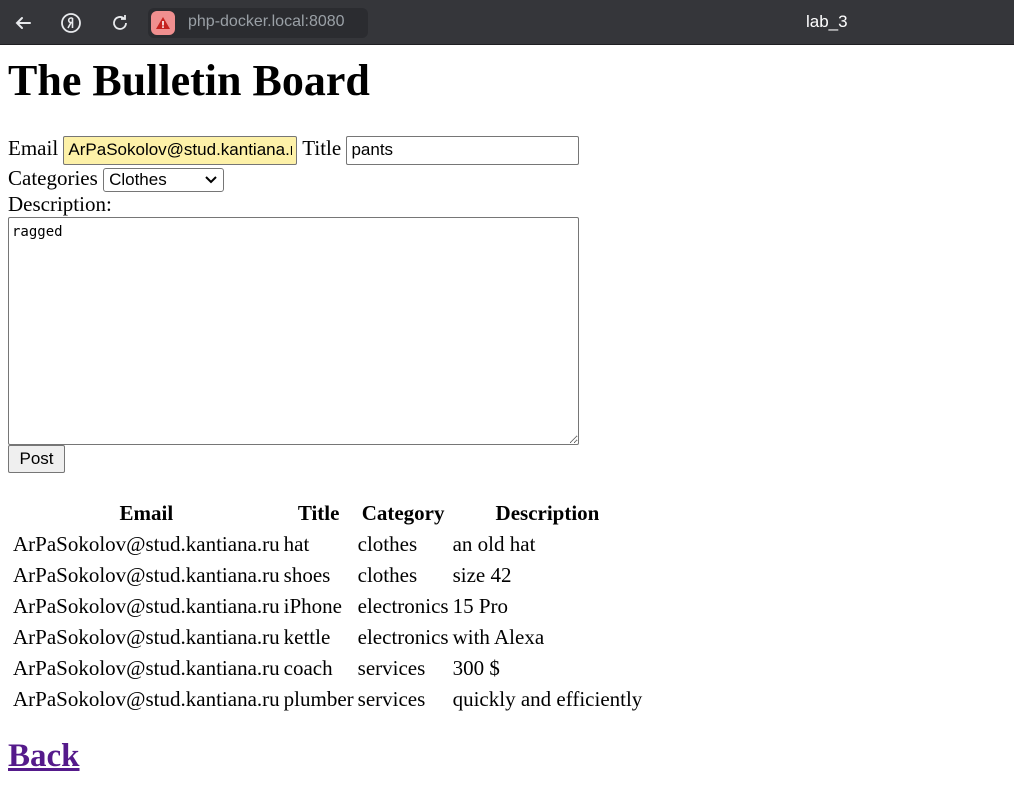 The image size is (1014, 806). Describe the element at coordinates (60, 204) in the screenshot. I see `description-label: Description:` at that location.